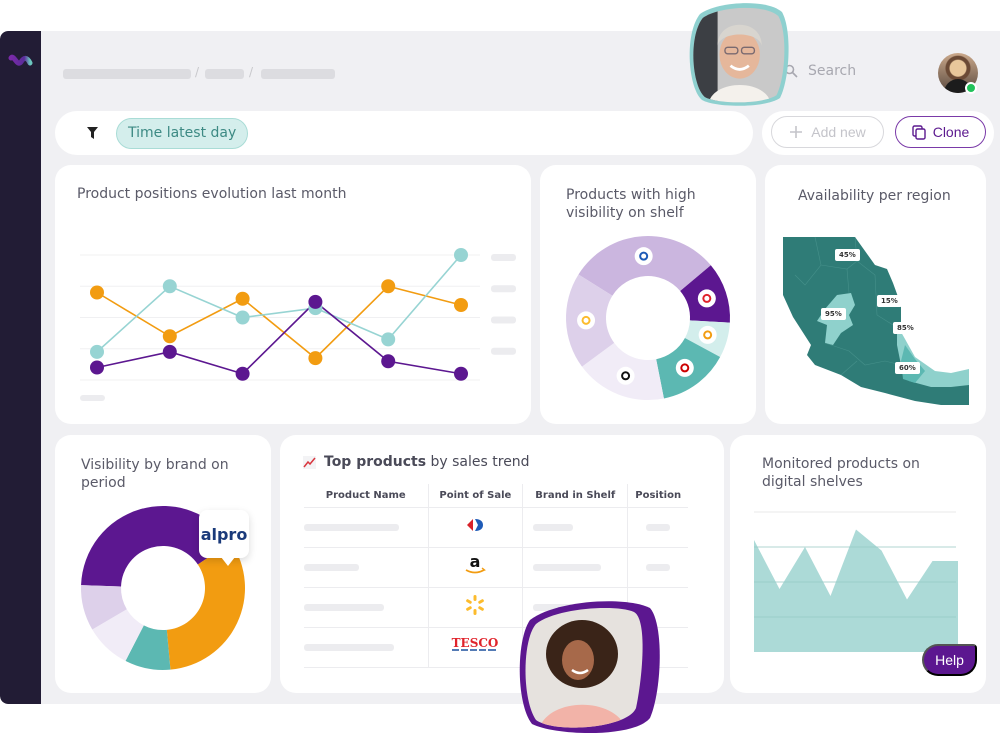 This screenshot has width=1000, height=734. Describe the element at coordinates (404, 133) in the screenshot. I see `filter-bar: Time latest day` at that location.